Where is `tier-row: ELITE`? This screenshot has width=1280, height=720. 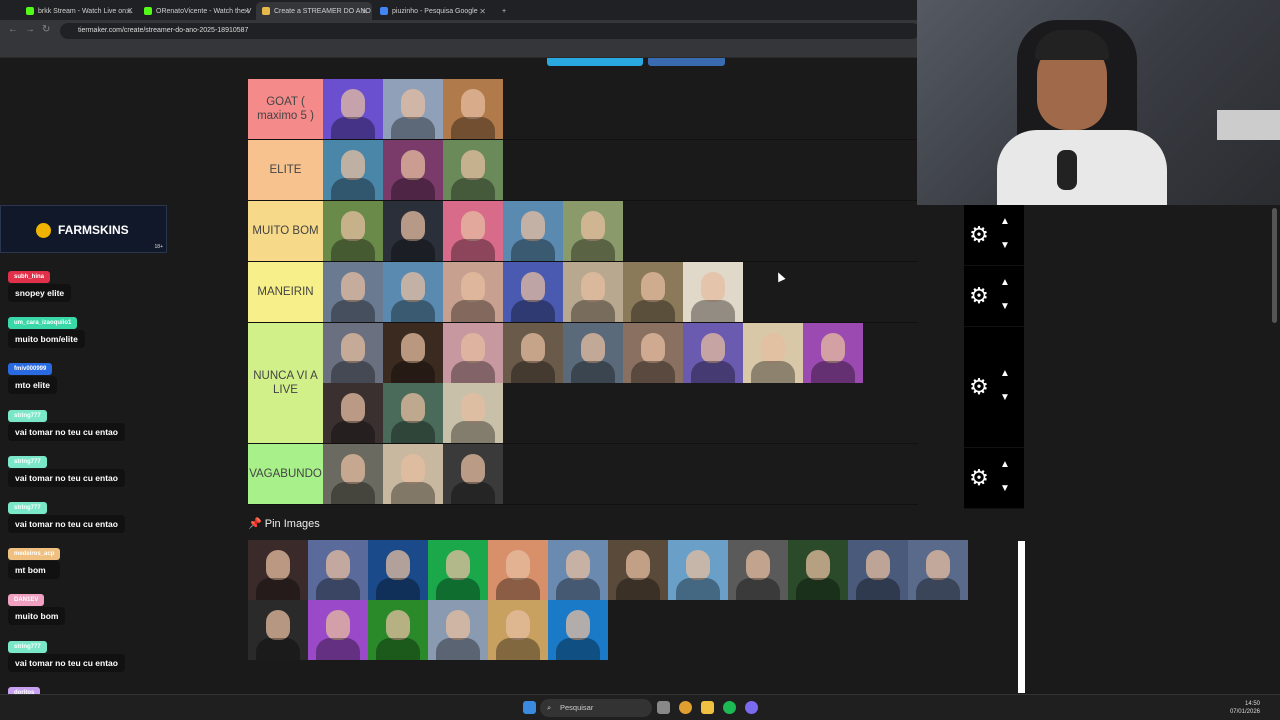
tier-row: ELITE is located at coordinates (583, 170).